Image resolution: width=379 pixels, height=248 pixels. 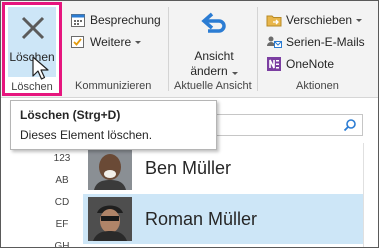 I want to click on calendar-icon, so click(x=78, y=20).